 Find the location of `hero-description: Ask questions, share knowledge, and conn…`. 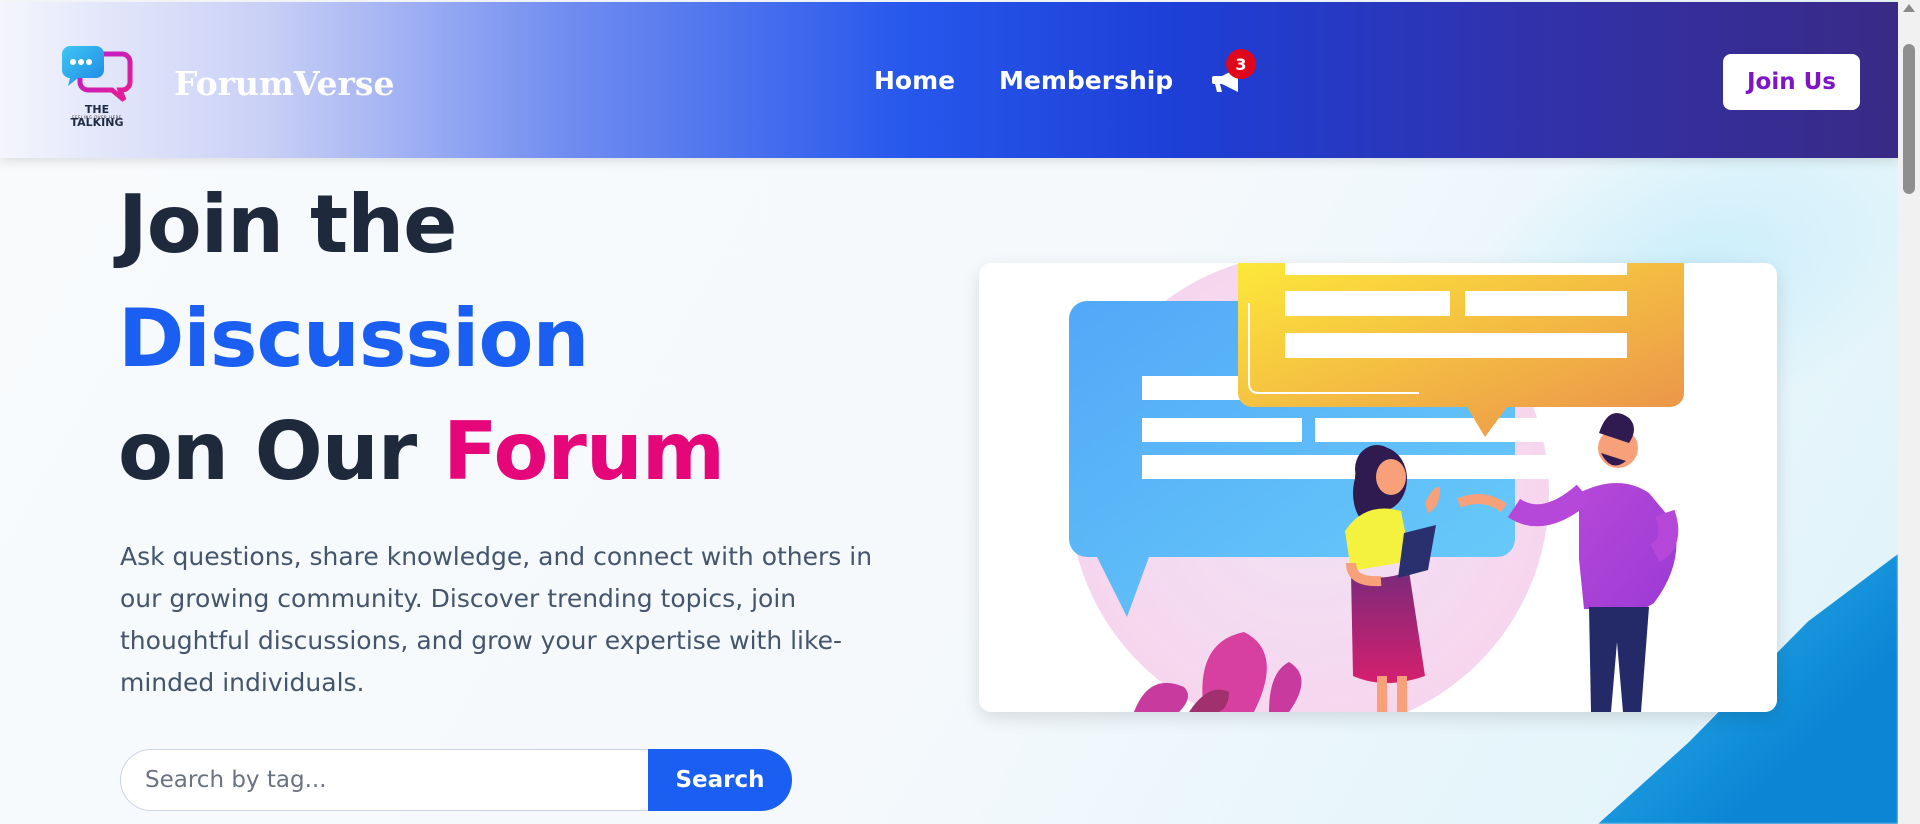

hero-description: Ask questions, share knowledge, and conn… is located at coordinates (496, 619).